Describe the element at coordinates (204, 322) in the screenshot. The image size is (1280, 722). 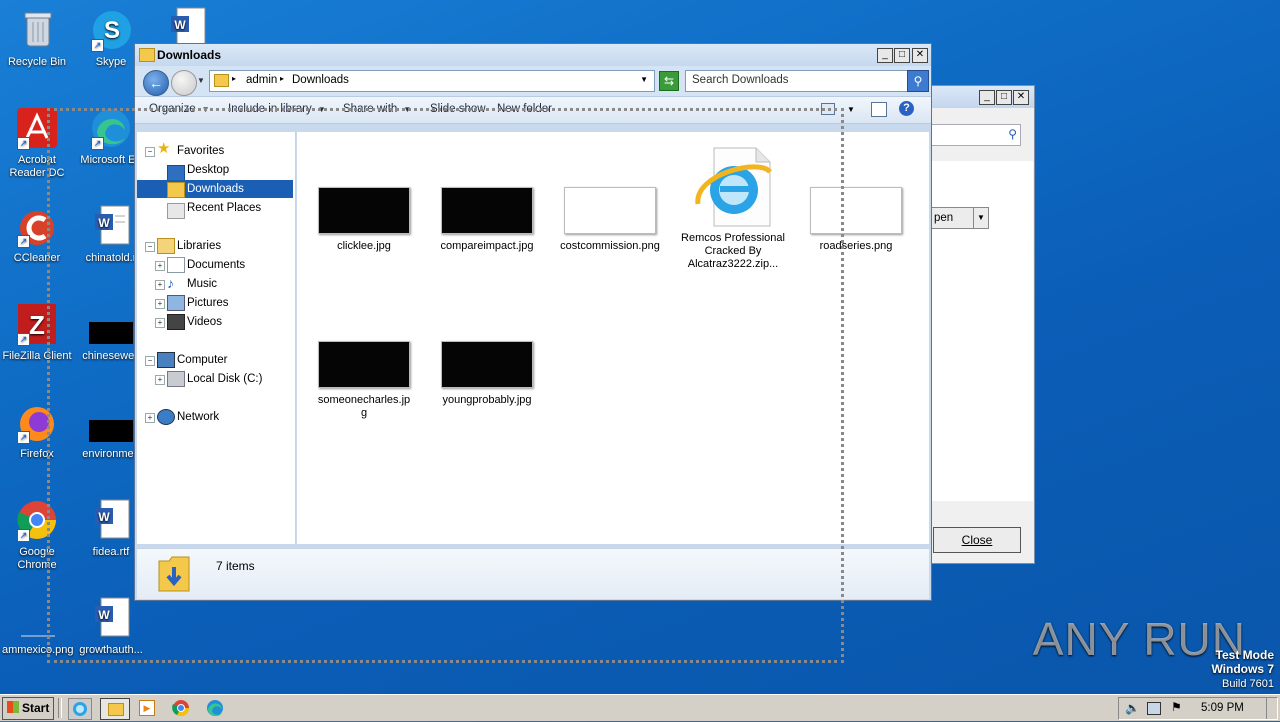
I see `nav-videos: Videos` at that location.